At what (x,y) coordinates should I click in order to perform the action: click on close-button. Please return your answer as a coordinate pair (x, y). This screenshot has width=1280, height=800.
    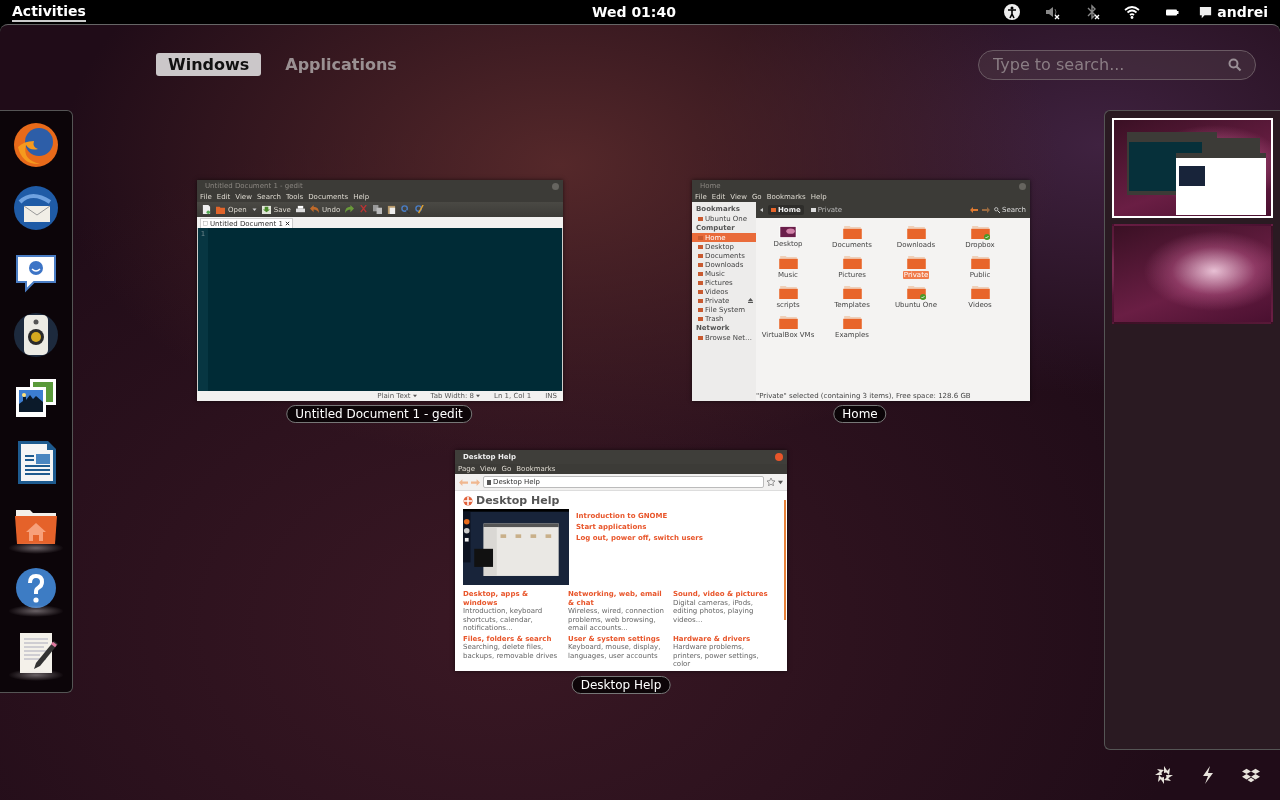
    Looking at the image, I should click on (779, 457).